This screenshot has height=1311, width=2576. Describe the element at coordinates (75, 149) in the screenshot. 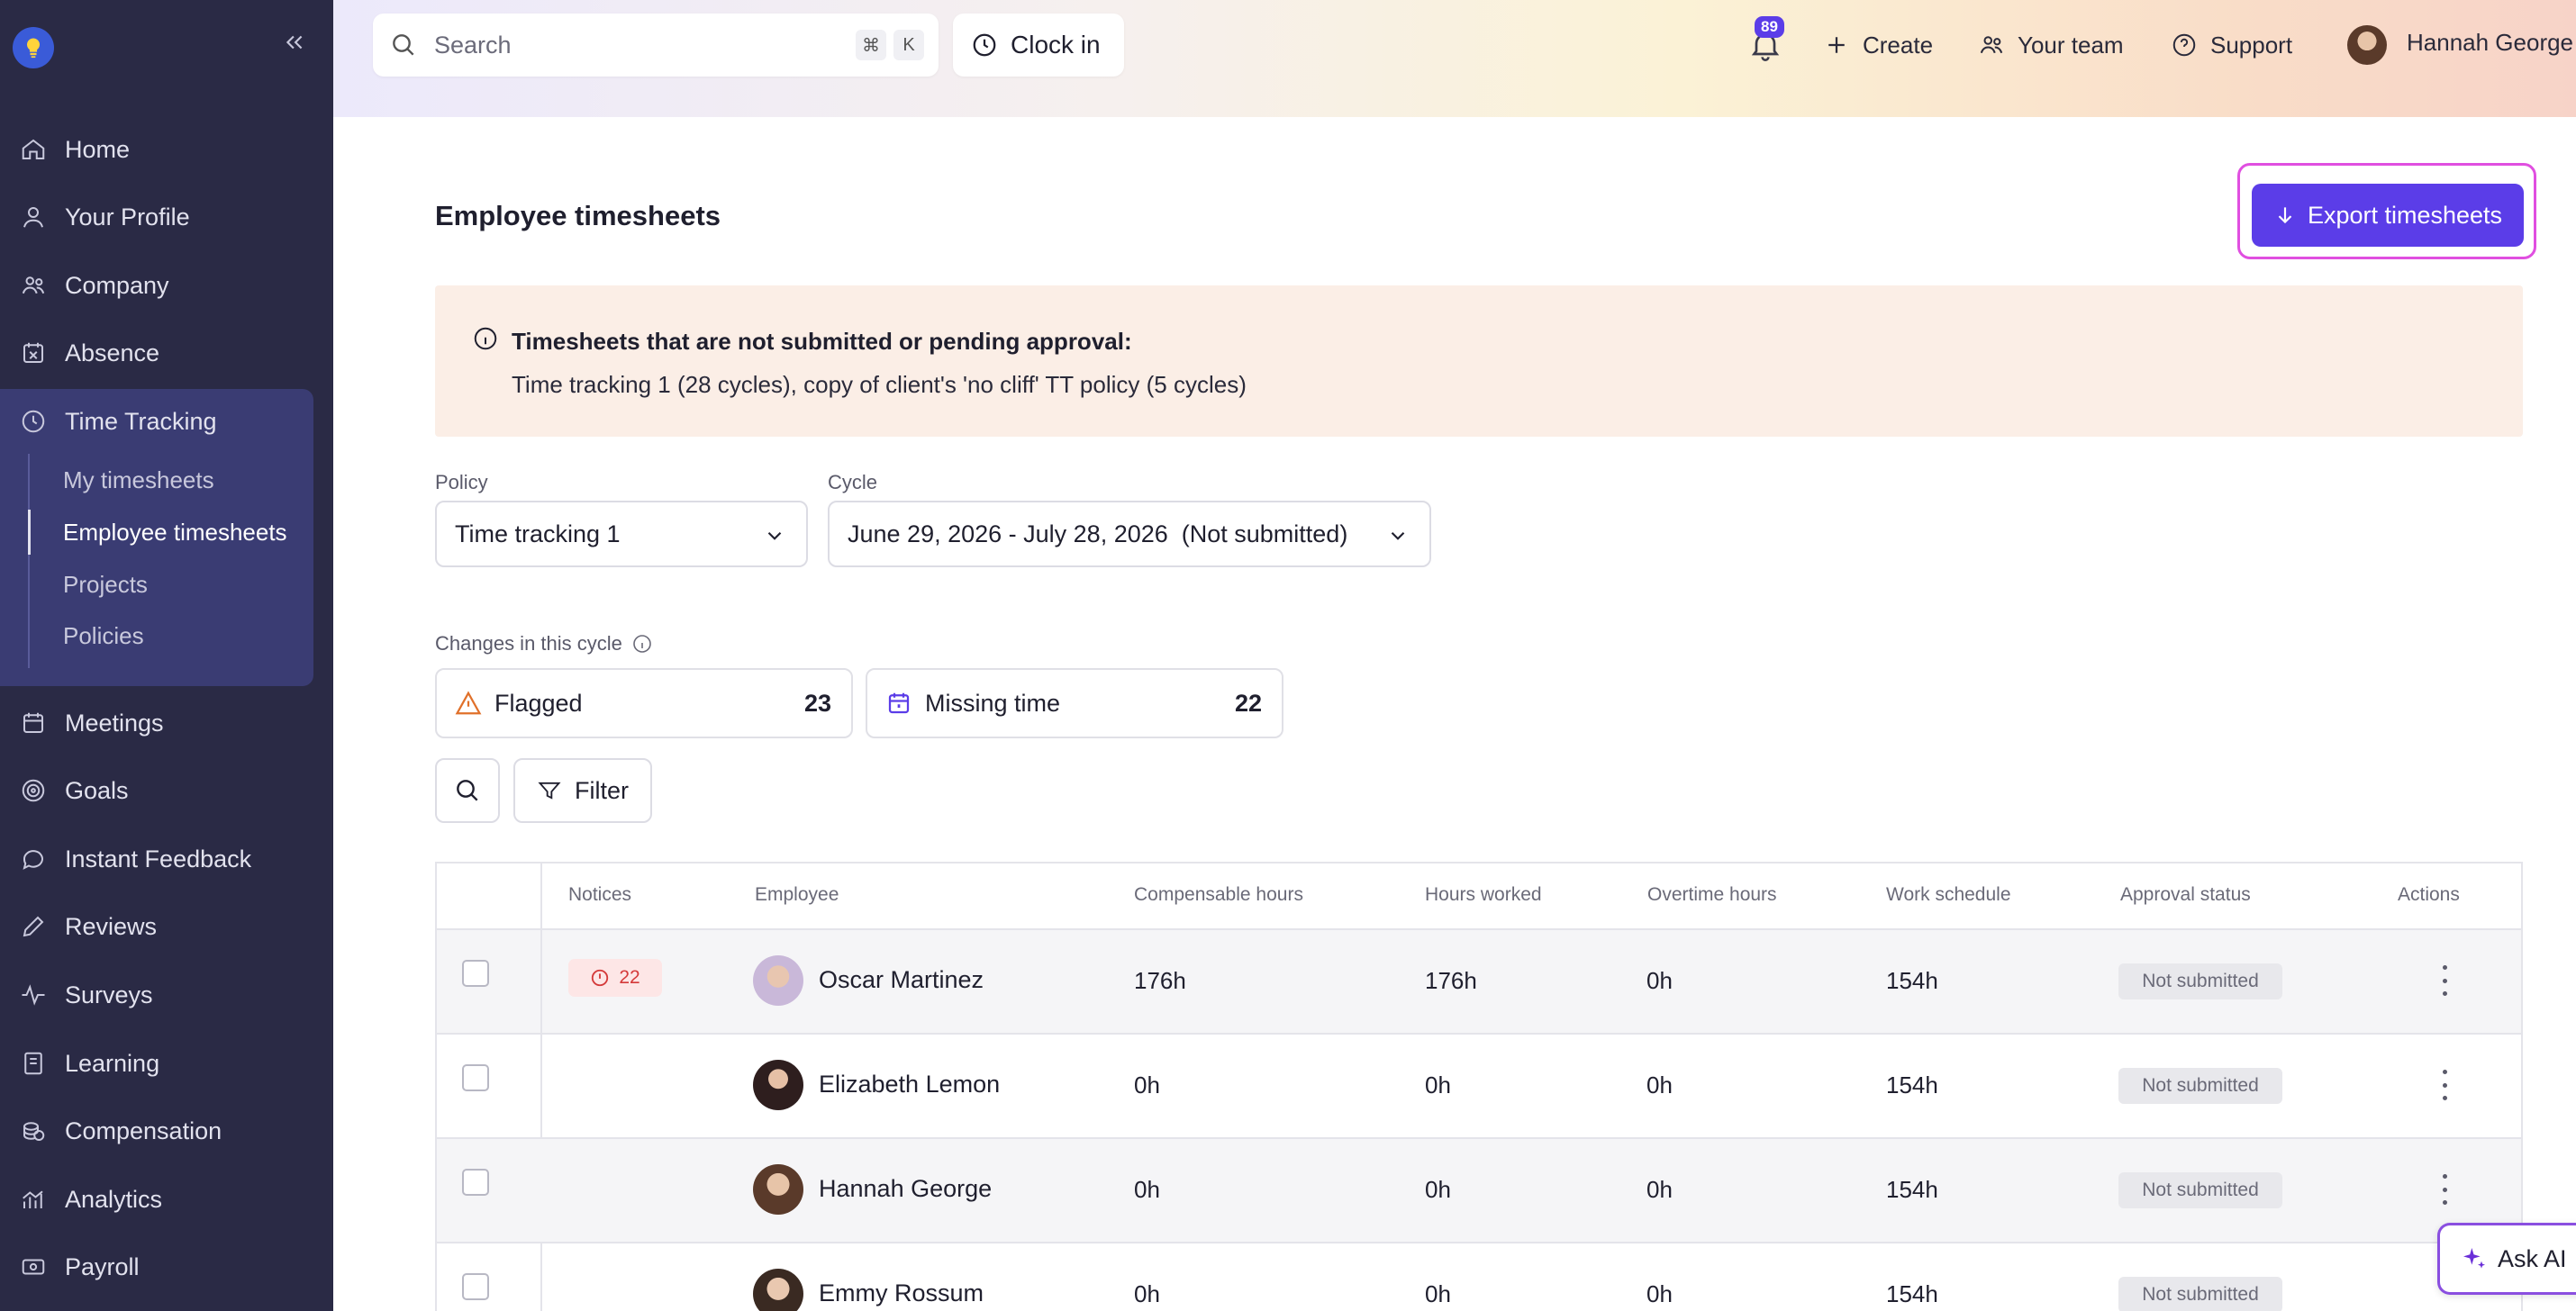

I see `nav-home: Home` at that location.